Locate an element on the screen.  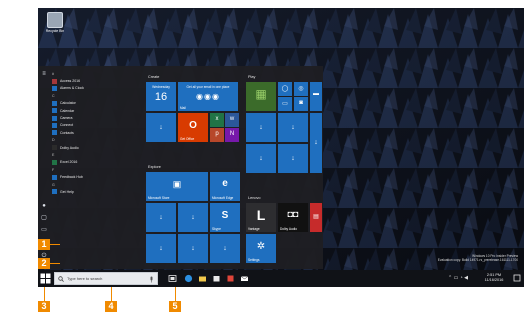
download-tile-8: ↓ is located at coordinates (193, 217).